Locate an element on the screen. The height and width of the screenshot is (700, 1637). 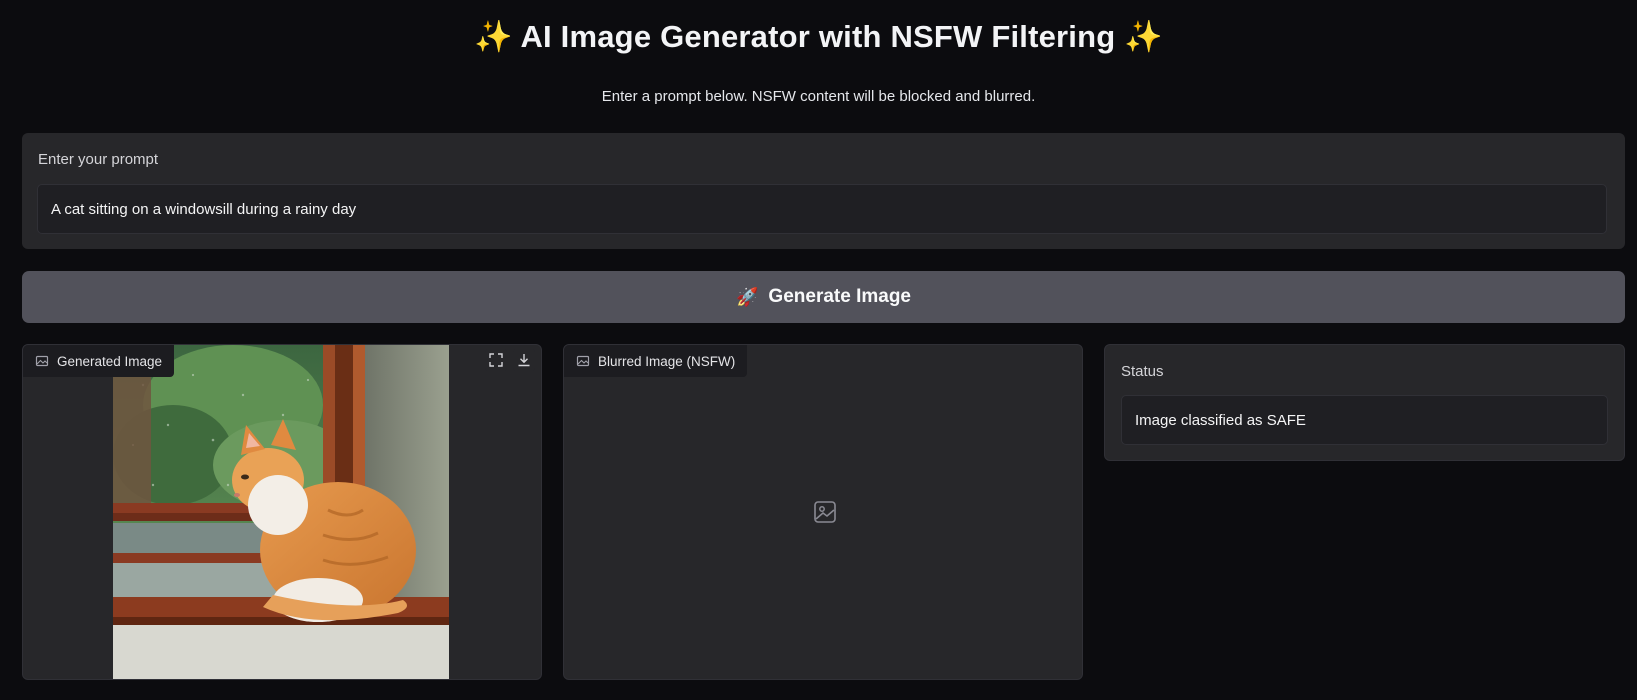
download-icon is located at coordinates (524, 360).